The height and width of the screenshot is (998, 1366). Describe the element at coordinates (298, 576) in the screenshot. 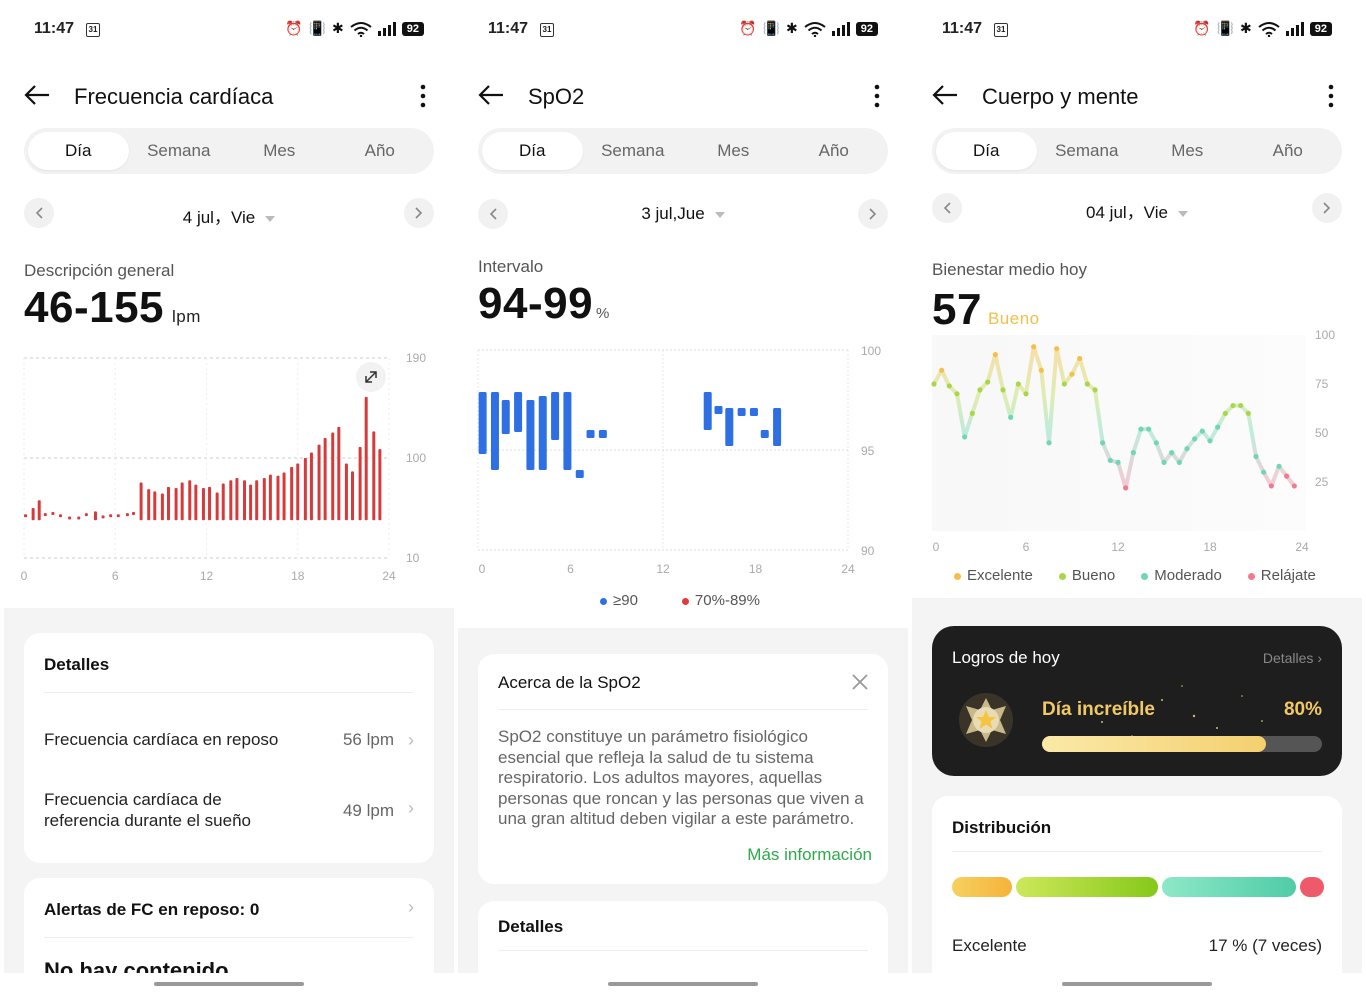

I see `x-tick-label: 18` at that location.